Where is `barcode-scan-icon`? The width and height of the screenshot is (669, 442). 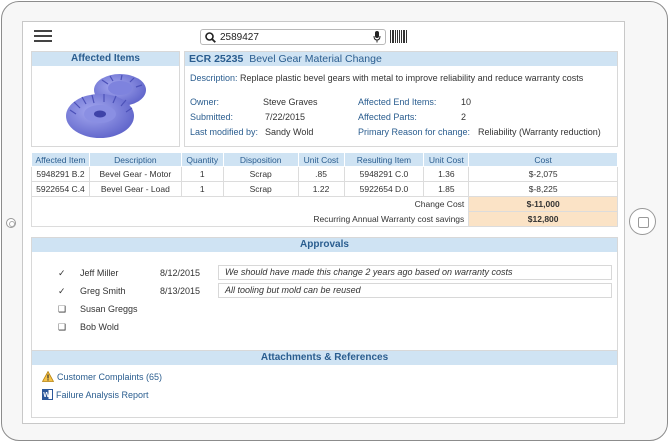 barcode-scan-icon is located at coordinates (398, 36).